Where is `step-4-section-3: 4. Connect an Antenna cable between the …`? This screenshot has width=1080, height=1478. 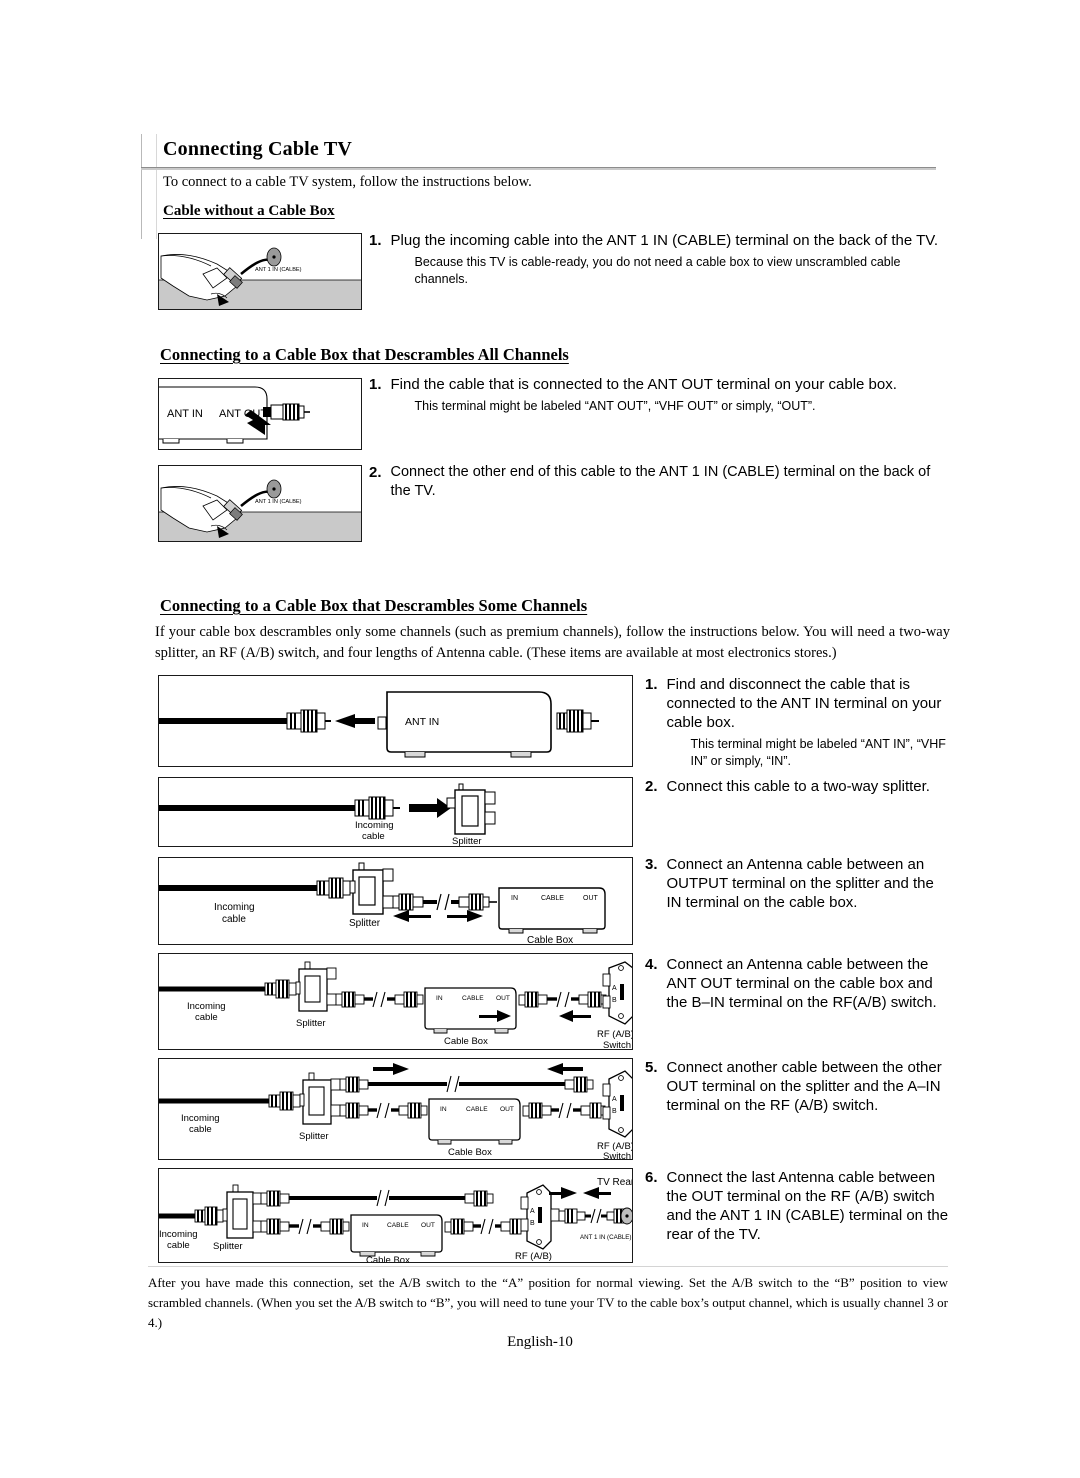 step-4-section-3: 4. Connect an Antenna cable between the … is located at coordinates (797, 983).